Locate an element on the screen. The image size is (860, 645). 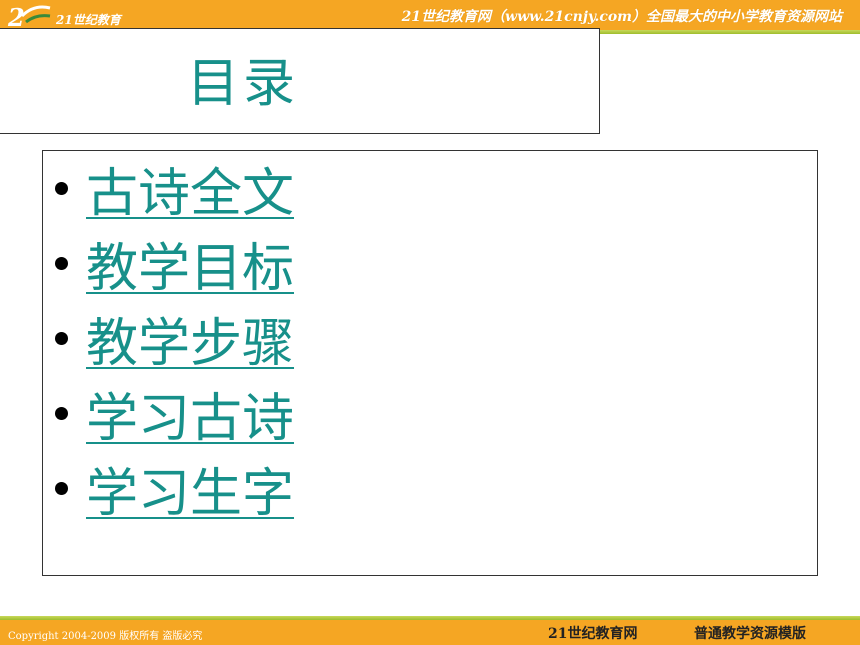
menu-item-learn-poem: 学习古诗 is located at coordinates (174, 413).